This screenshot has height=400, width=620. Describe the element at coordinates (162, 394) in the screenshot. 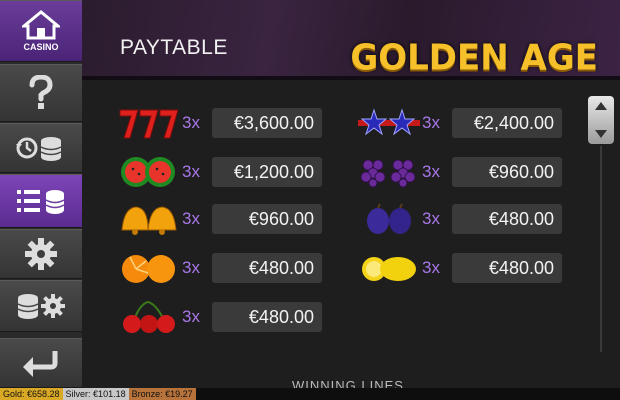

I see `bronze-jackpot: Bronze: €19.27` at that location.